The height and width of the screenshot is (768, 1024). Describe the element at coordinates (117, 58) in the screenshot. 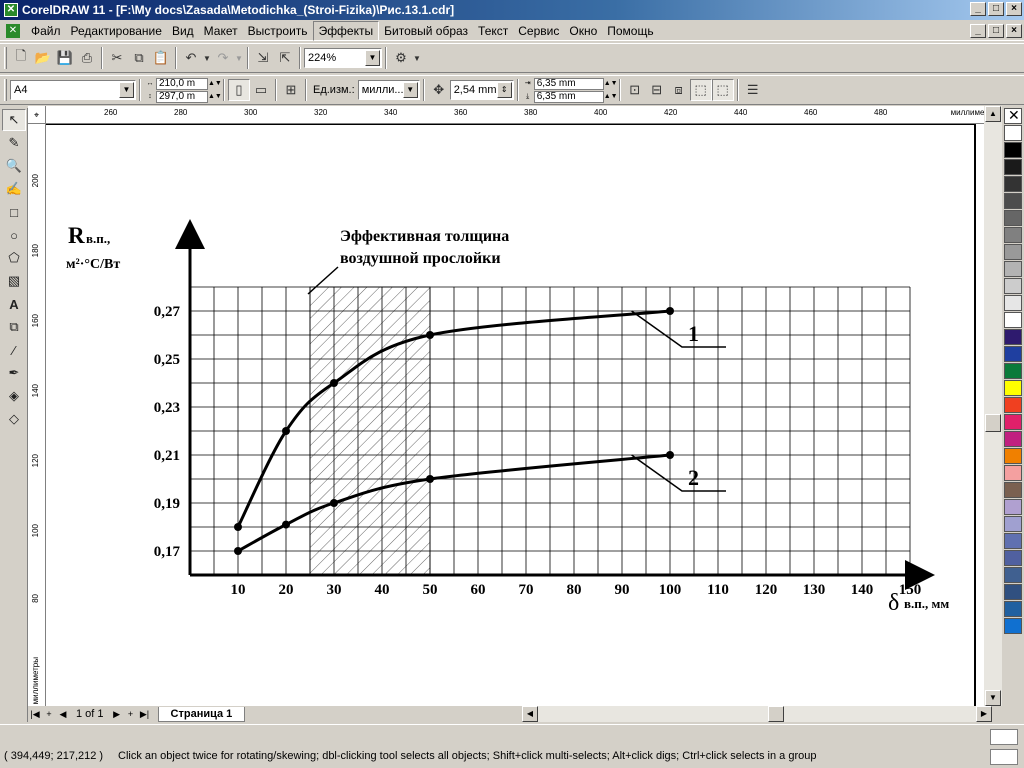

I see `cut-icon: ✂` at that location.